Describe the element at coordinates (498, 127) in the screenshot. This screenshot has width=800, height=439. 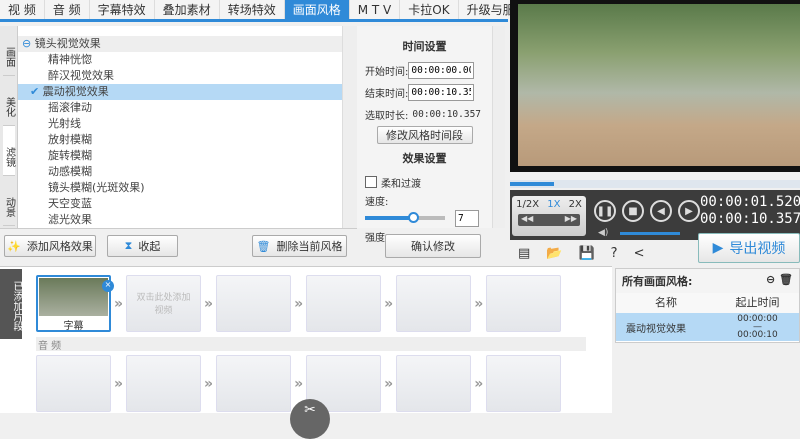
I see `settings-scrollbar` at that location.